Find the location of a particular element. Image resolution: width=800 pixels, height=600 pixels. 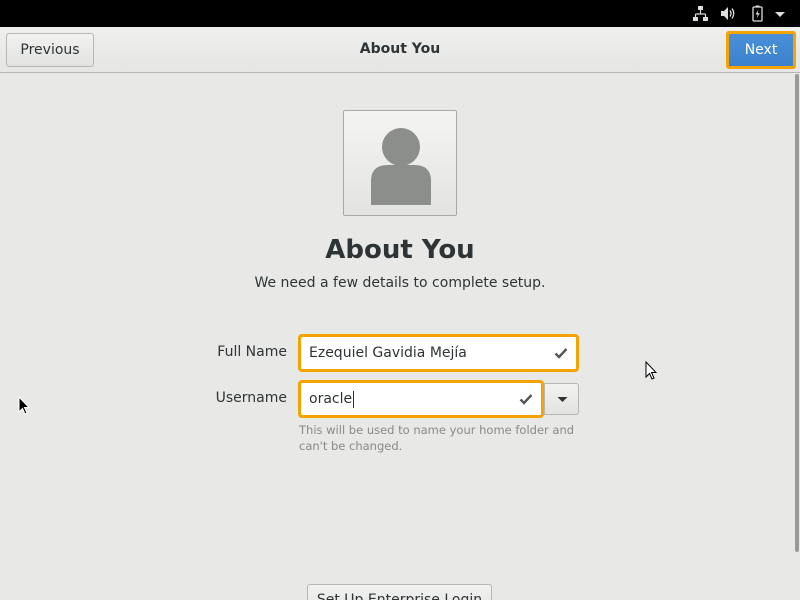

avatar-button is located at coordinates (400, 163).